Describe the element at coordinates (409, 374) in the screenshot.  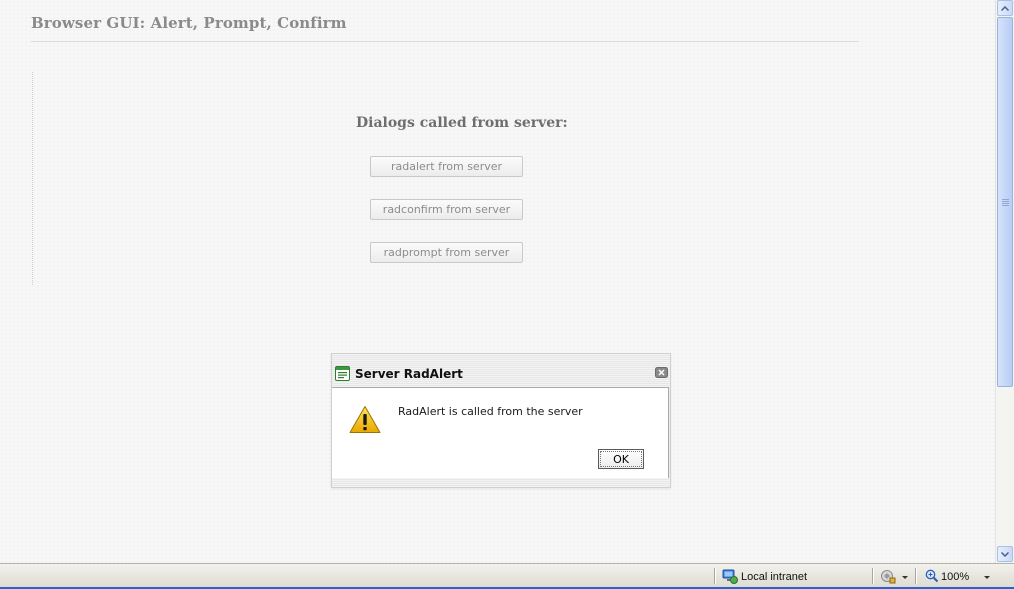
I see `dialog-title: Server RadAlert` at that location.